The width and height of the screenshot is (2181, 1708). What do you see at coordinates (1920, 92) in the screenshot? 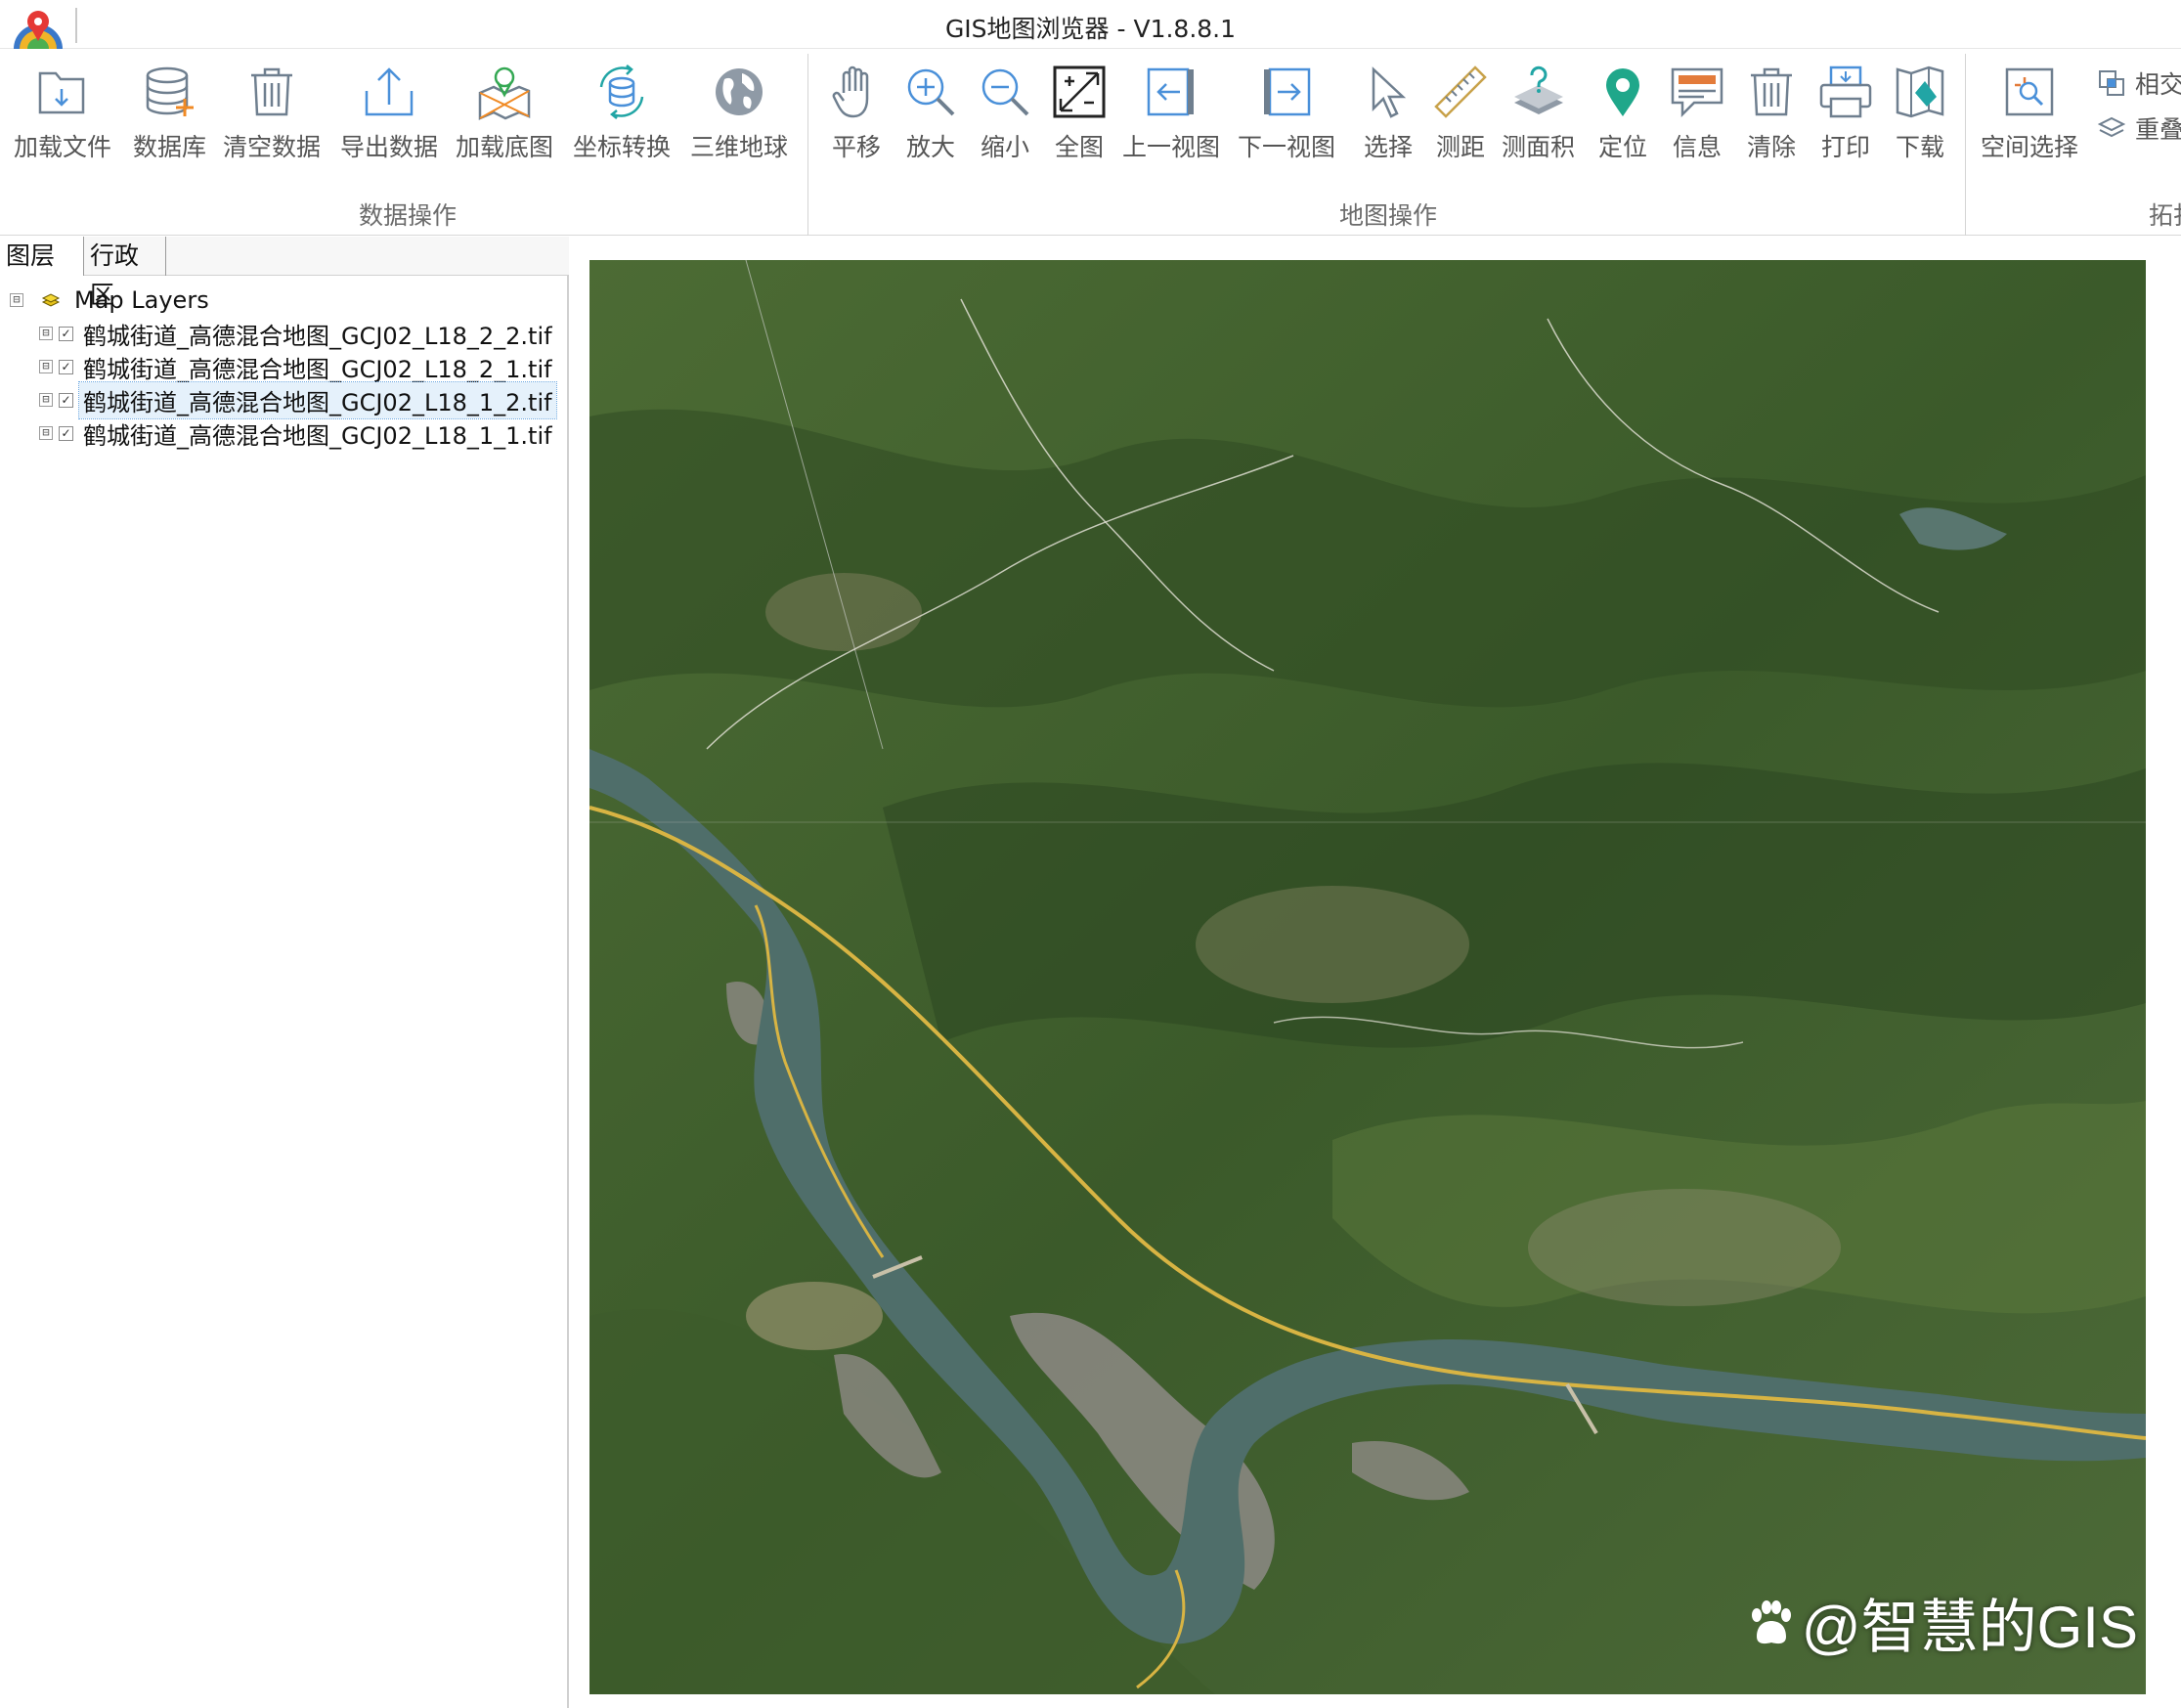
I see `download-map-icon` at bounding box center [1920, 92].